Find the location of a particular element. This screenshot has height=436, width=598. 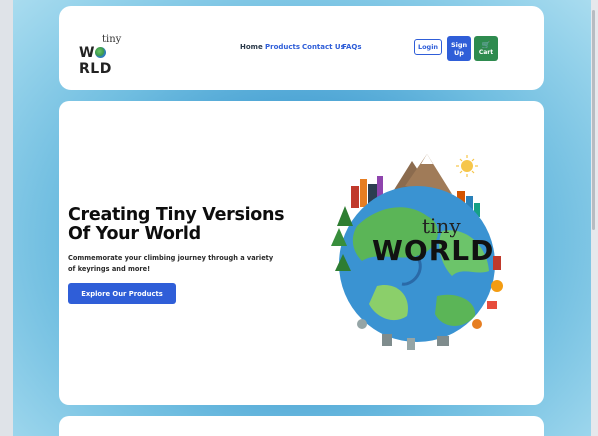

globe-icon is located at coordinates (101, 52).